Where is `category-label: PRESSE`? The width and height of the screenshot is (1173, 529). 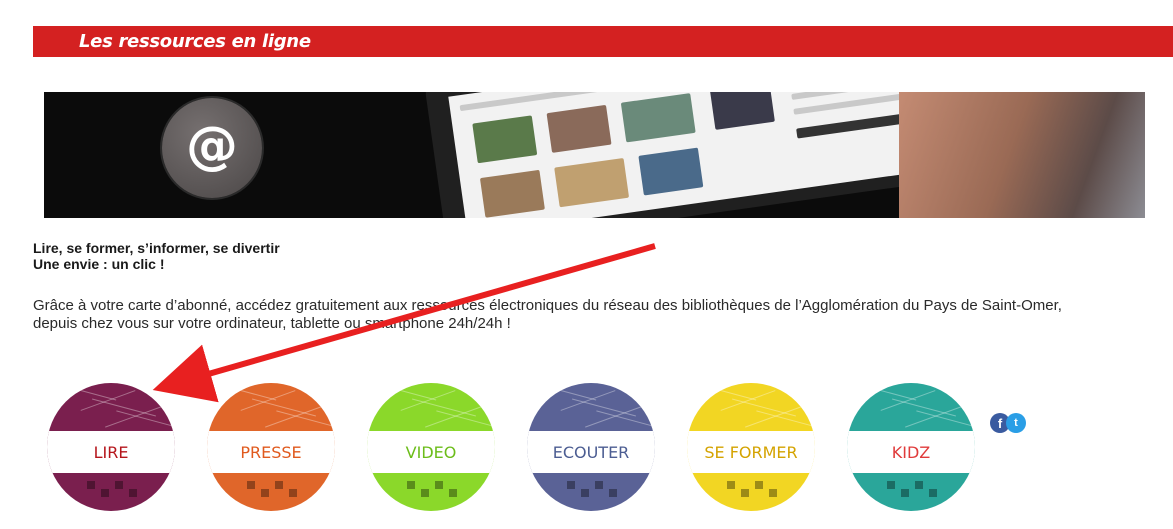 category-label: PRESSE is located at coordinates (271, 452).